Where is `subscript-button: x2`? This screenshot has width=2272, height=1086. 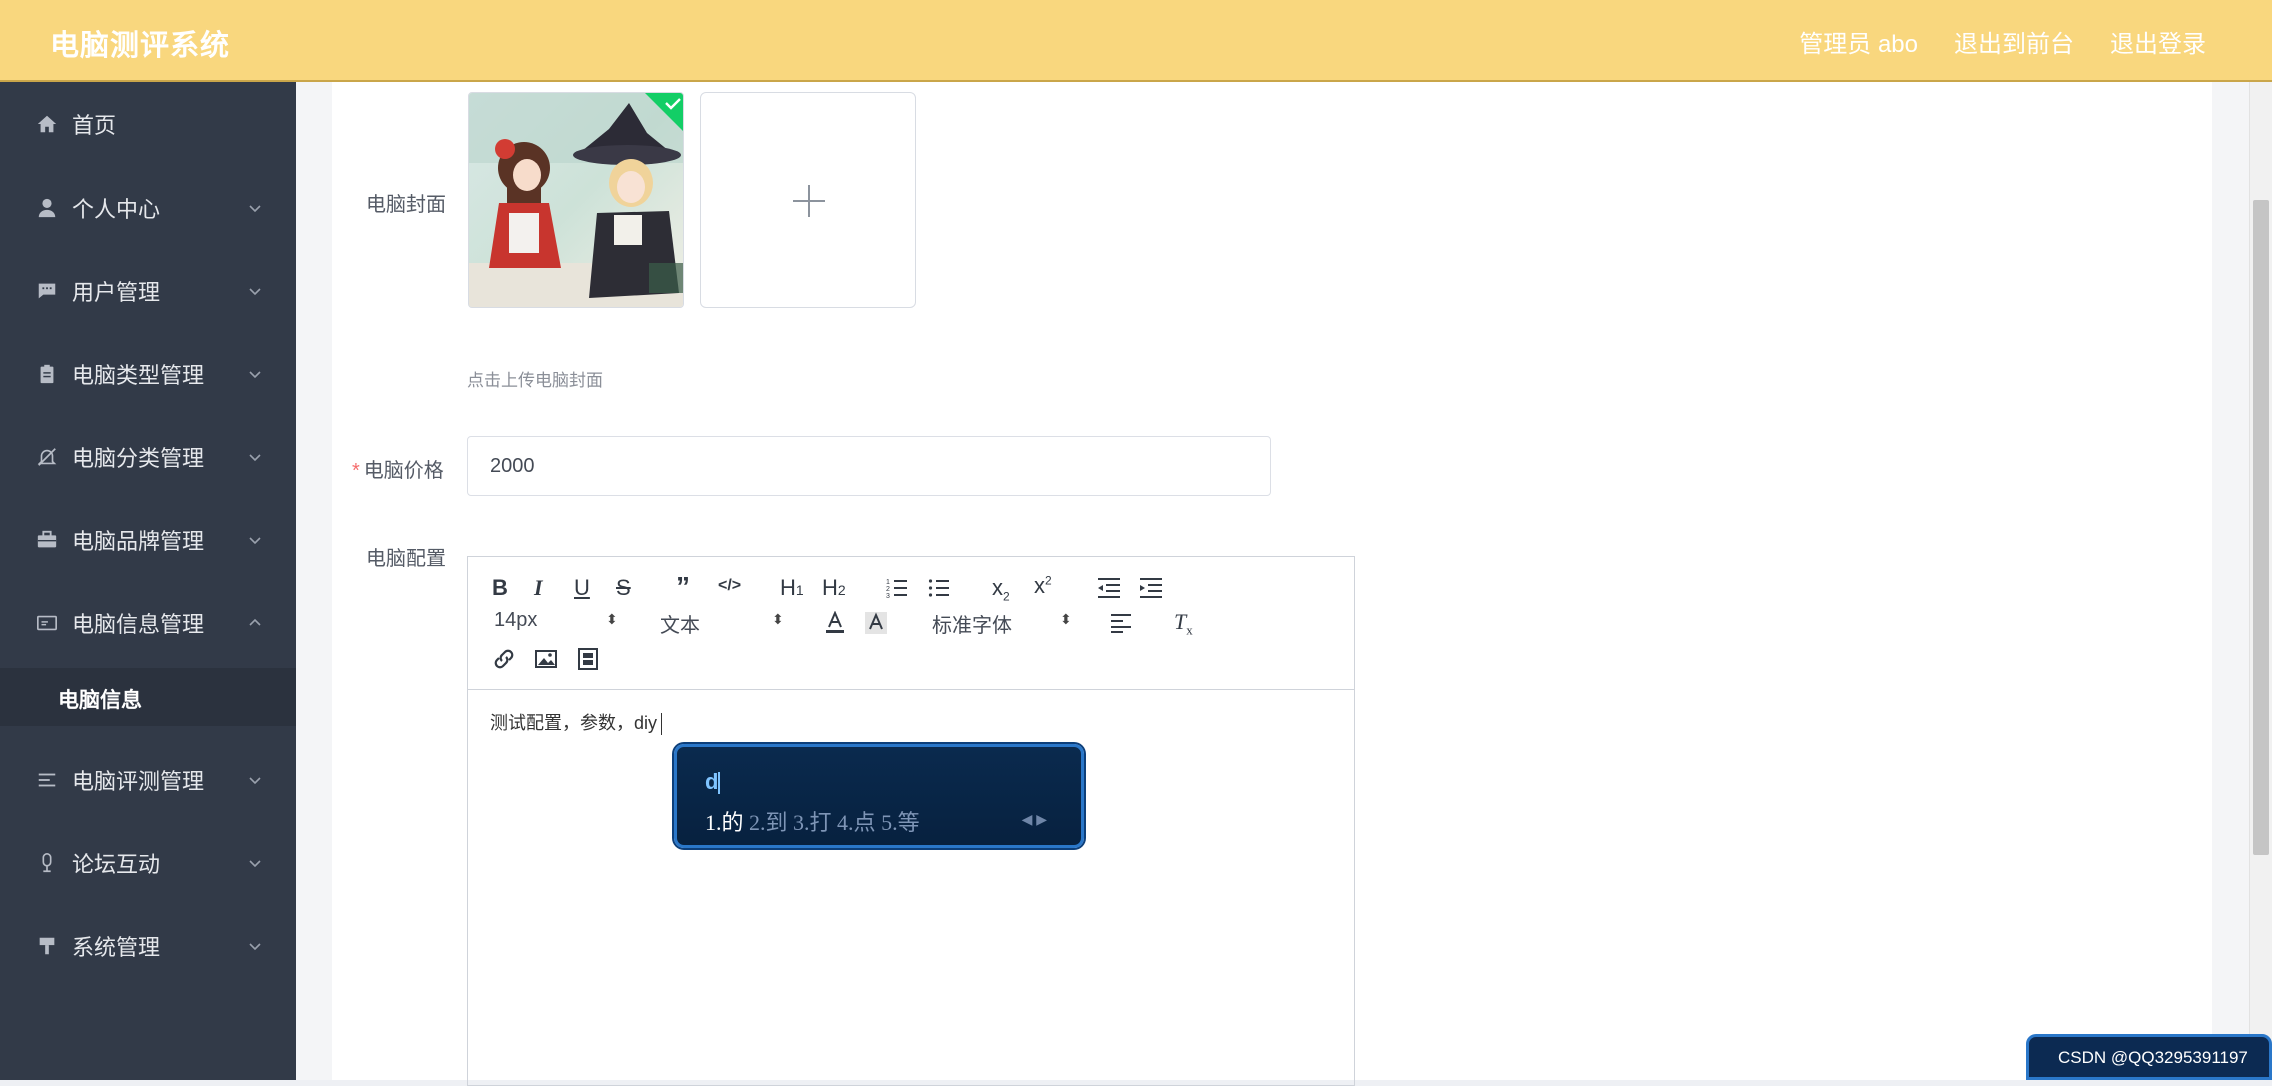
subscript-button: x2 is located at coordinates (1001, 589).